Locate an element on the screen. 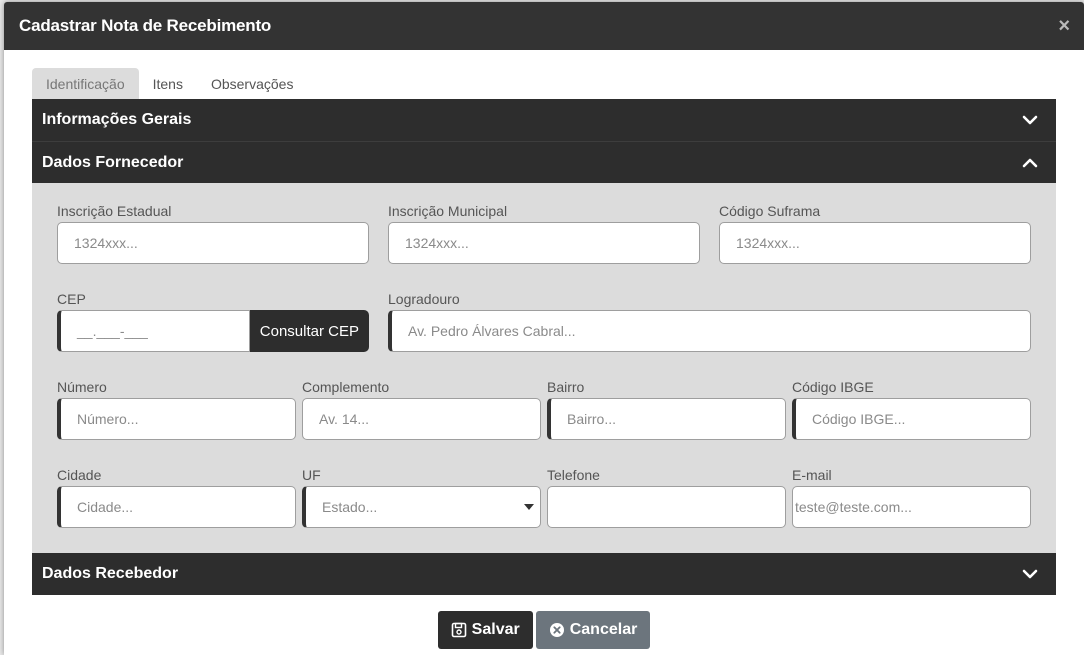 Image resolution: width=1084 pixels, height=655 pixels. field-label: Bairro is located at coordinates (566, 387).